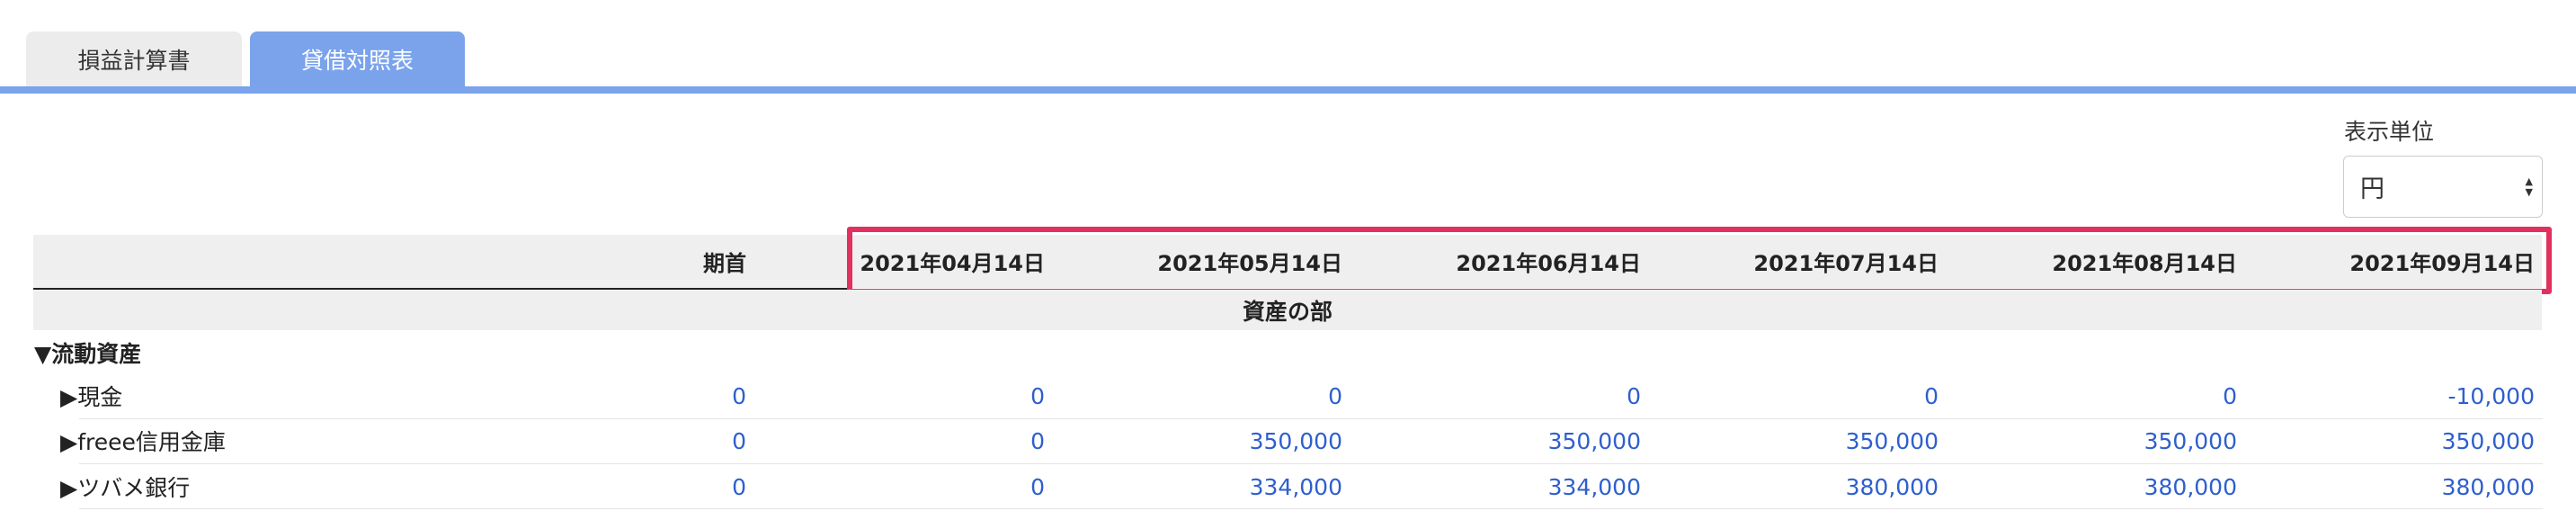 Image resolution: width=2576 pixels, height=511 pixels. Describe the element at coordinates (358, 59) in the screenshot. I see `tab-balance-sheet: 貸借対照表` at that location.